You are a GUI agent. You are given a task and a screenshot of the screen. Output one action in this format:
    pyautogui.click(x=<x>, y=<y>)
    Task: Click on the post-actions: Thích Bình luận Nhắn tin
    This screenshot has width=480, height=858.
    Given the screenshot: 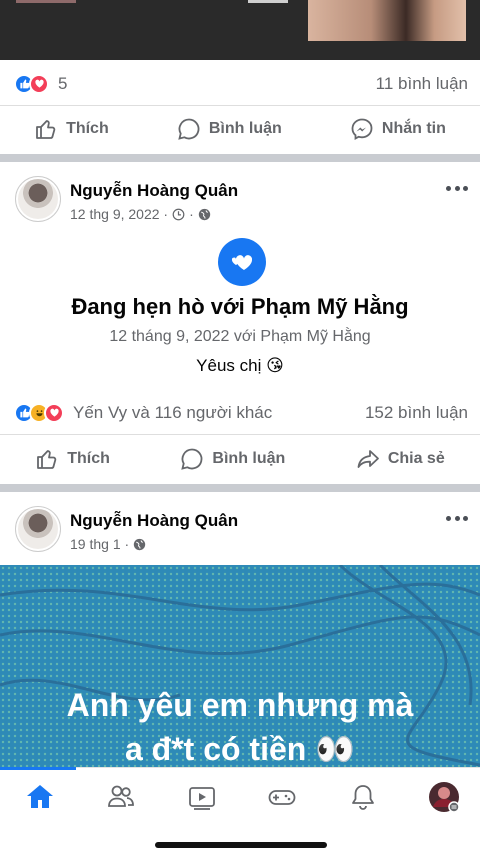 What is the action you would take?
    pyautogui.click(x=240, y=129)
    